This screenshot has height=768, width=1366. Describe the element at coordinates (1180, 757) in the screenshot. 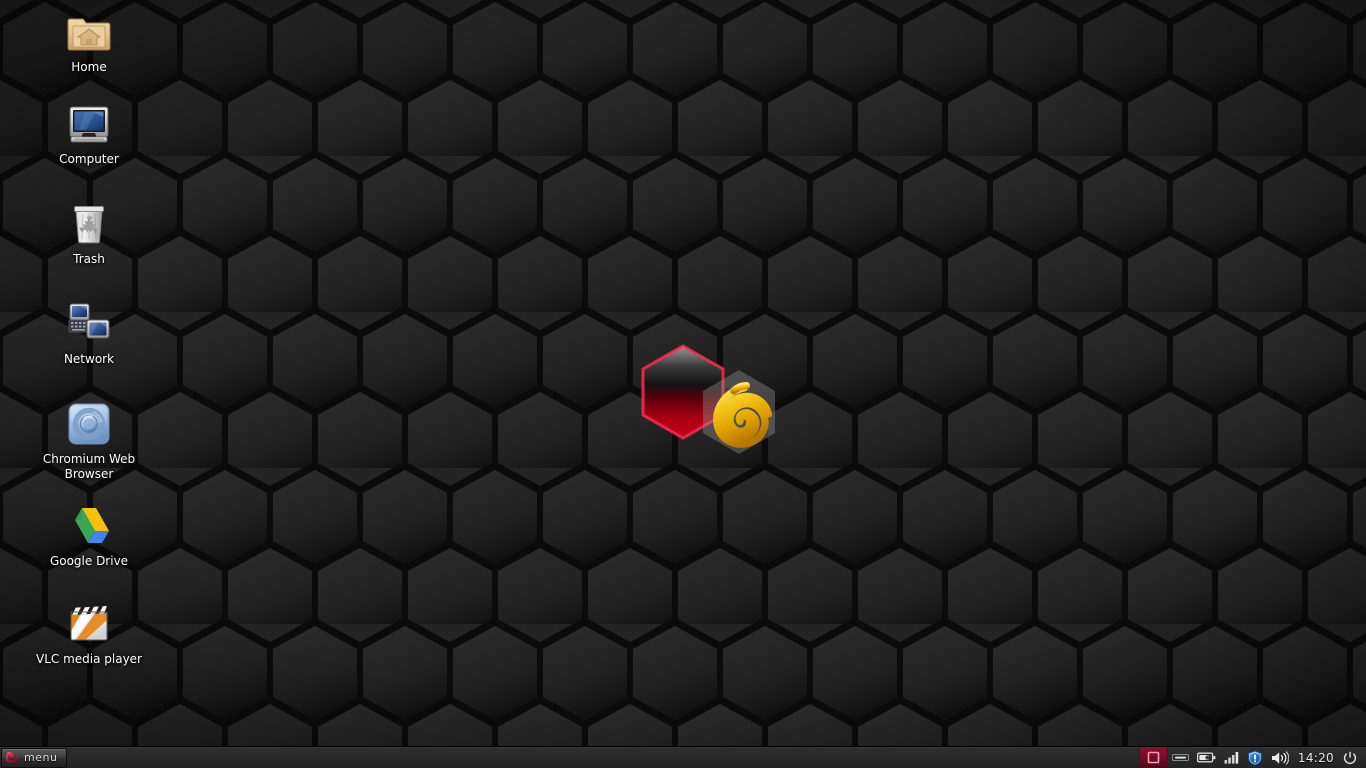

I see `minimize-dash-icon` at that location.